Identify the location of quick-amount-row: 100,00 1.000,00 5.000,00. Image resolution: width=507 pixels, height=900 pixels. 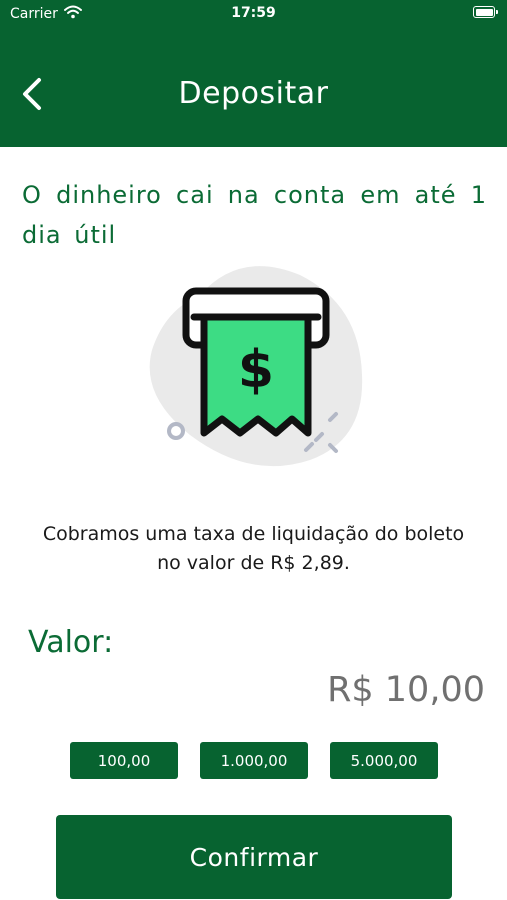
(253, 761).